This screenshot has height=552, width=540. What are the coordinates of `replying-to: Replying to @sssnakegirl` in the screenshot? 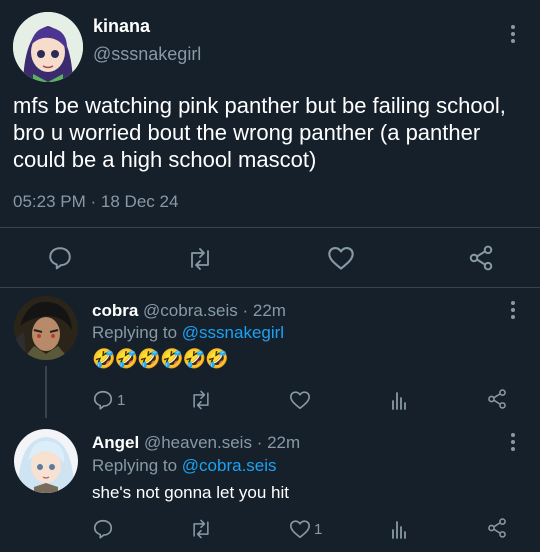 It's located at (188, 333).